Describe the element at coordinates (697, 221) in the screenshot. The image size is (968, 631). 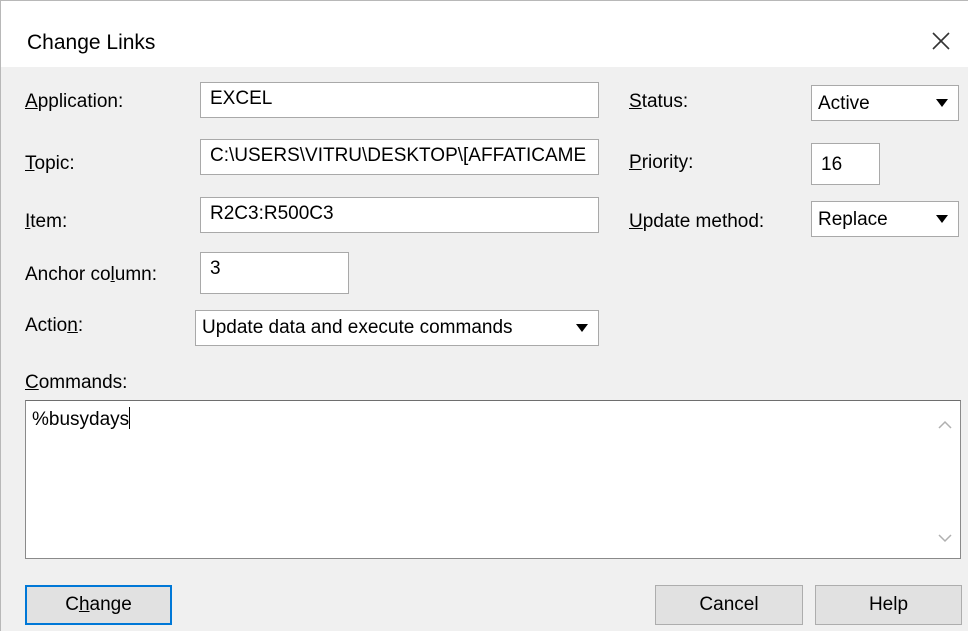
I see `update-method-label: Update method:` at that location.